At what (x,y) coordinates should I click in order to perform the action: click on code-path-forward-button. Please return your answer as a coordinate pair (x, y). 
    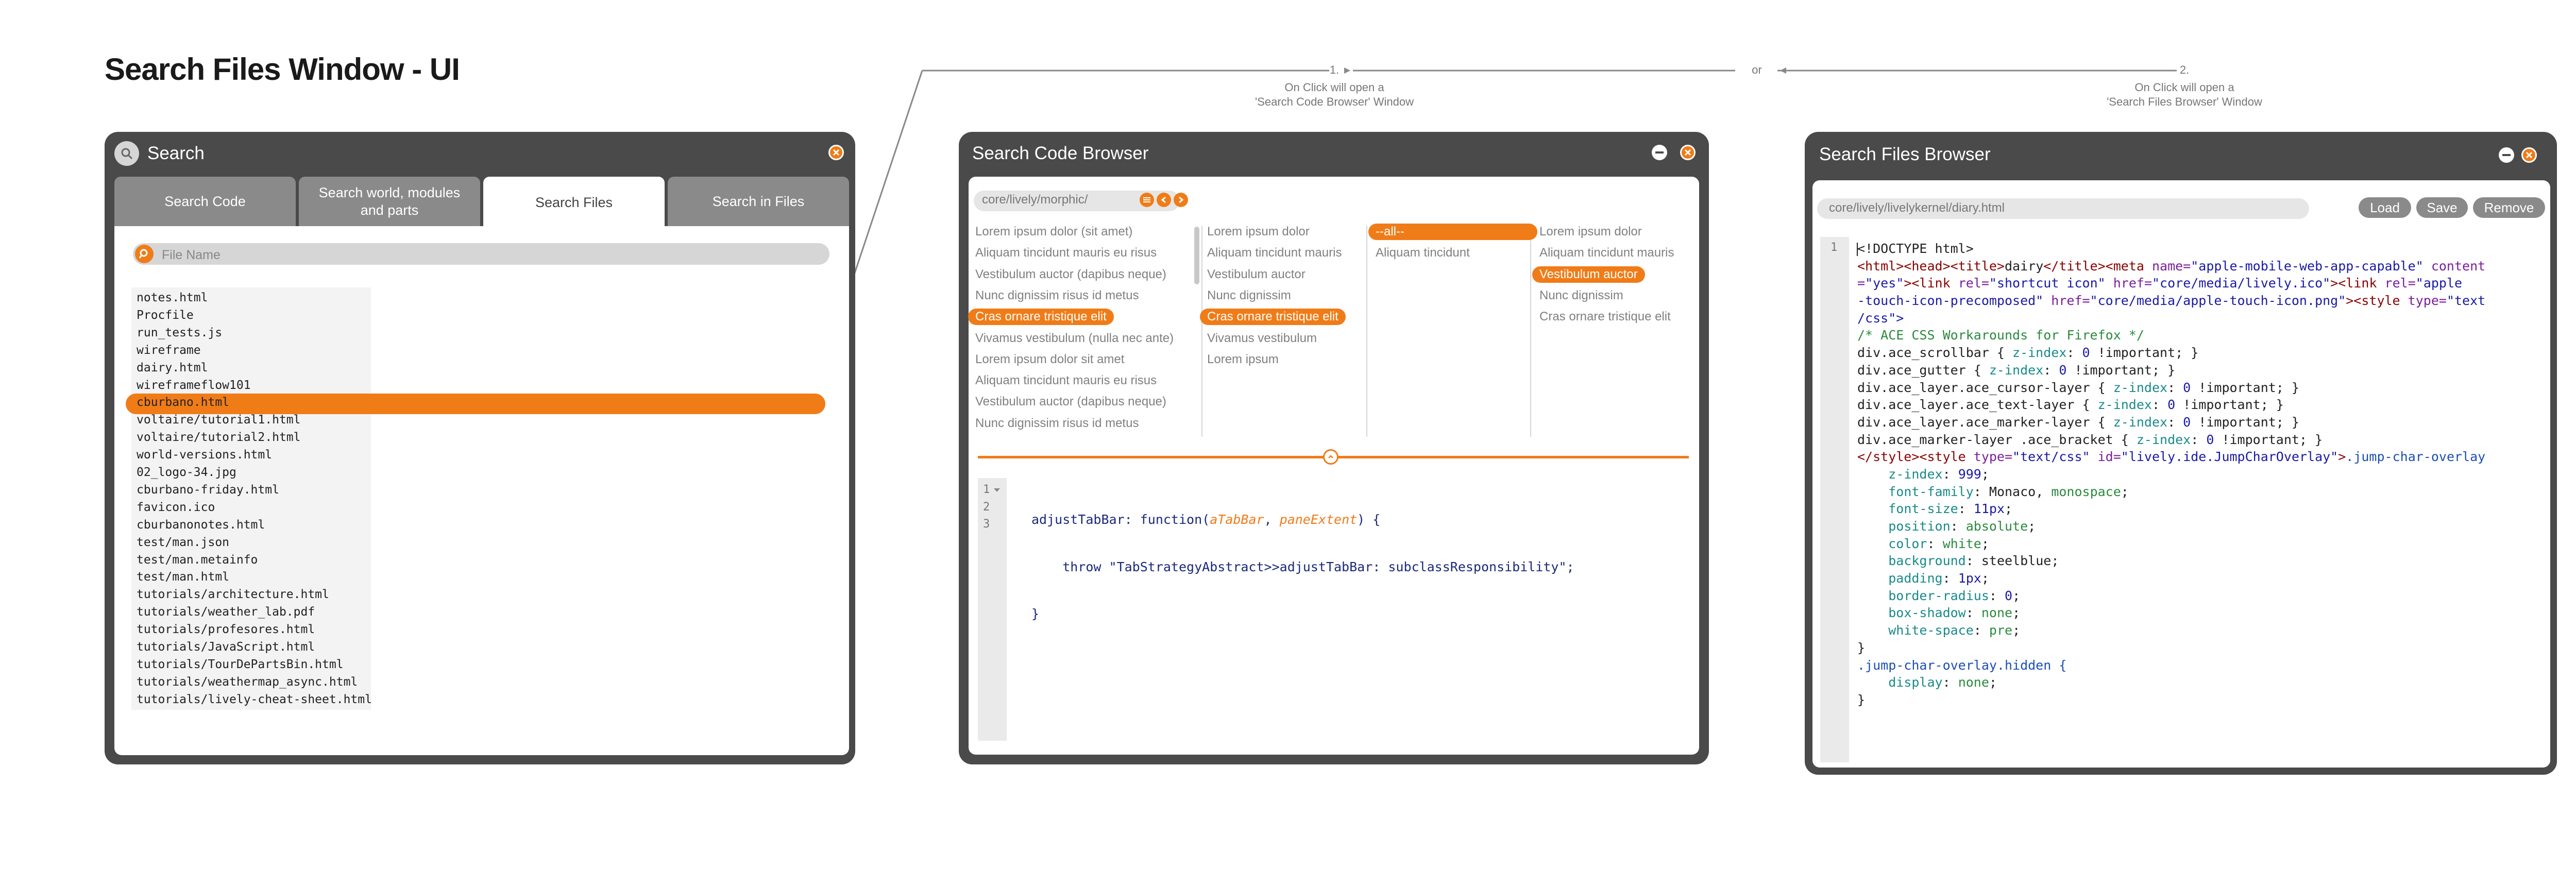
    Looking at the image, I should click on (1181, 200).